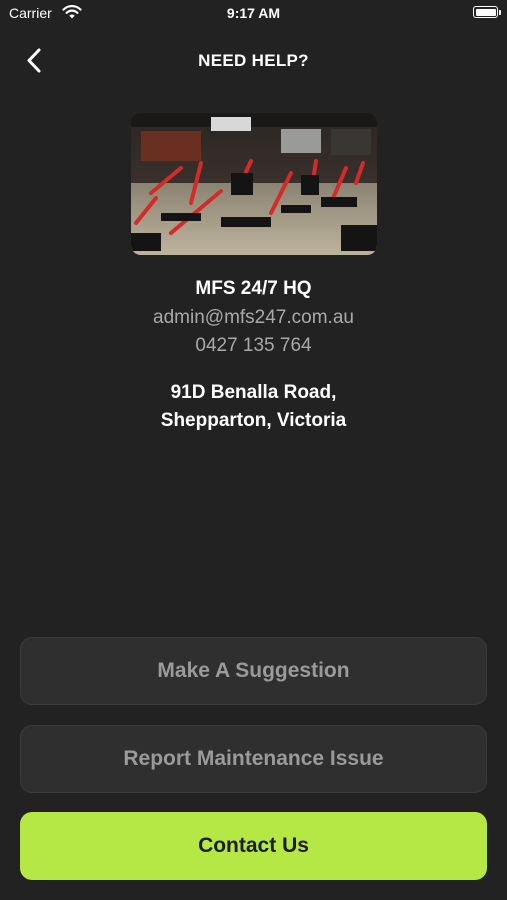 The height and width of the screenshot is (900, 507). Describe the element at coordinates (253, 318) in the screenshot. I see `location-email: admin@mfs247.com.au` at that location.